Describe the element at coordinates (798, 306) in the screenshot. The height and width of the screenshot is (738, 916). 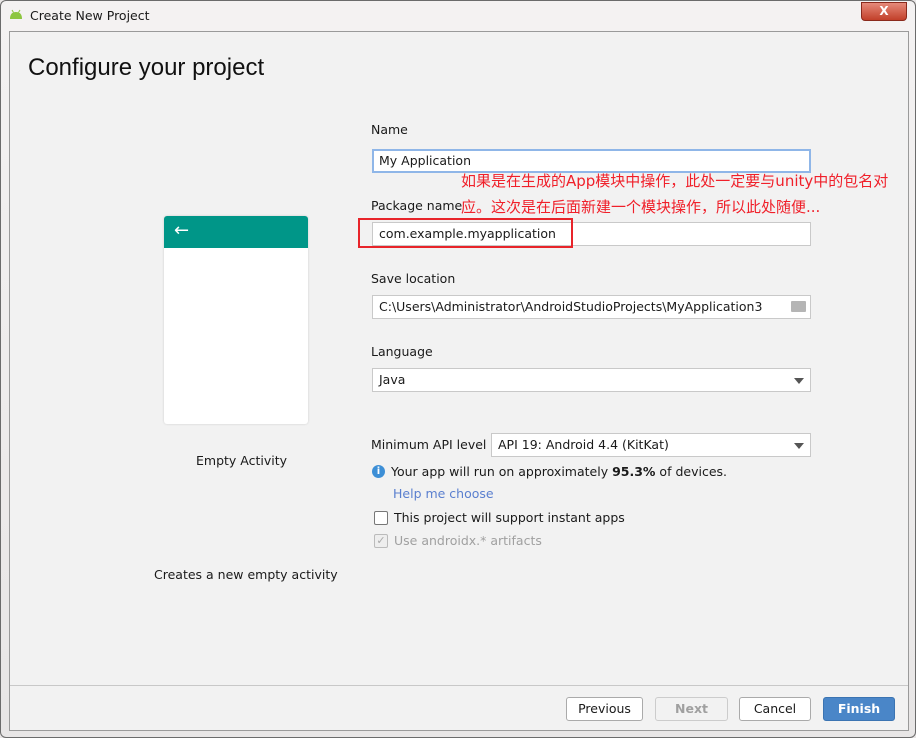
I see `folder-icon` at that location.